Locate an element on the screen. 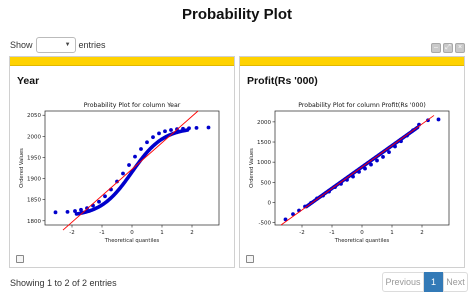  entries-length-control: Show ▼ entries is located at coordinates (58, 45).